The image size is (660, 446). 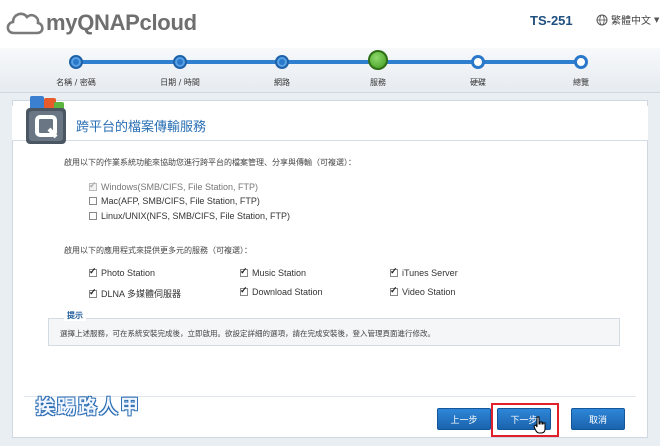 What do you see at coordinates (287, 292) in the screenshot?
I see `option-label: Download Station` at bounding box center [287, 292].